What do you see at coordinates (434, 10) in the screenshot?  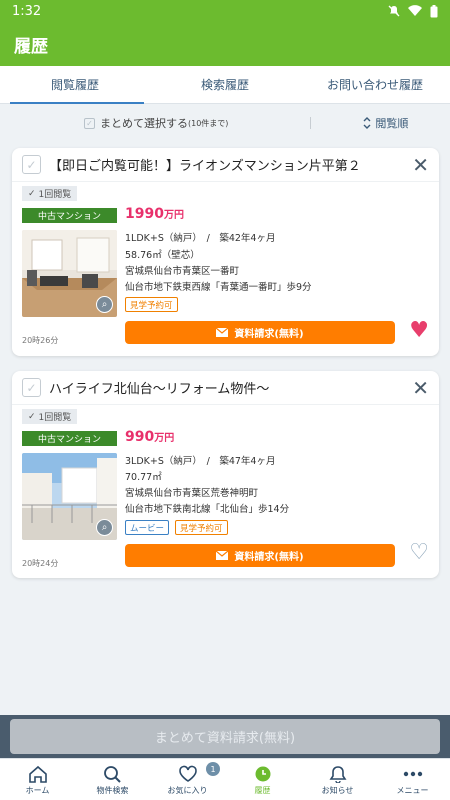 I see `battery-icon` at bounding box center [434, 10].